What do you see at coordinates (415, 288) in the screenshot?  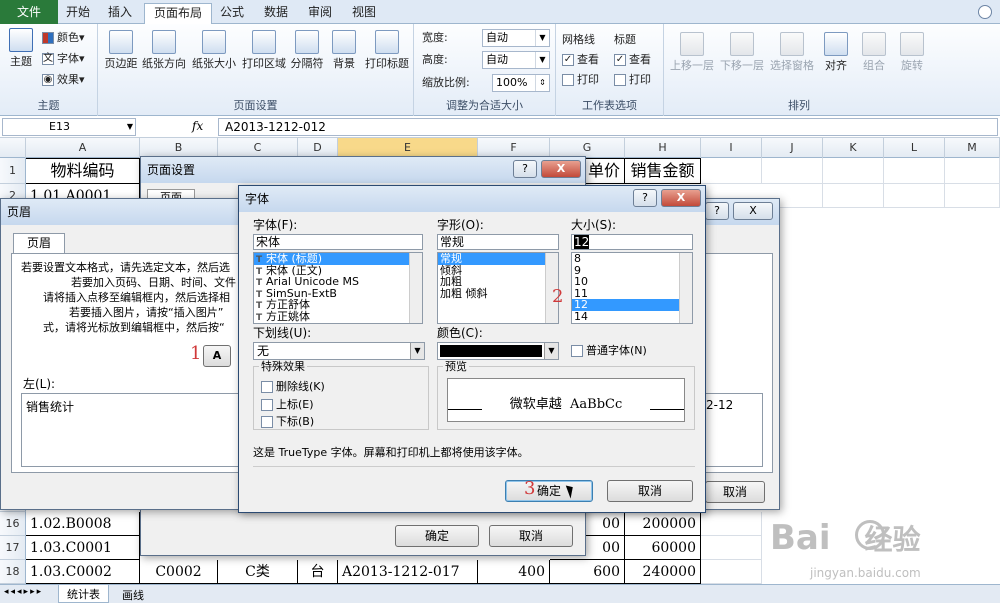 I see `scrollbar` at bounding box center [415, 288].